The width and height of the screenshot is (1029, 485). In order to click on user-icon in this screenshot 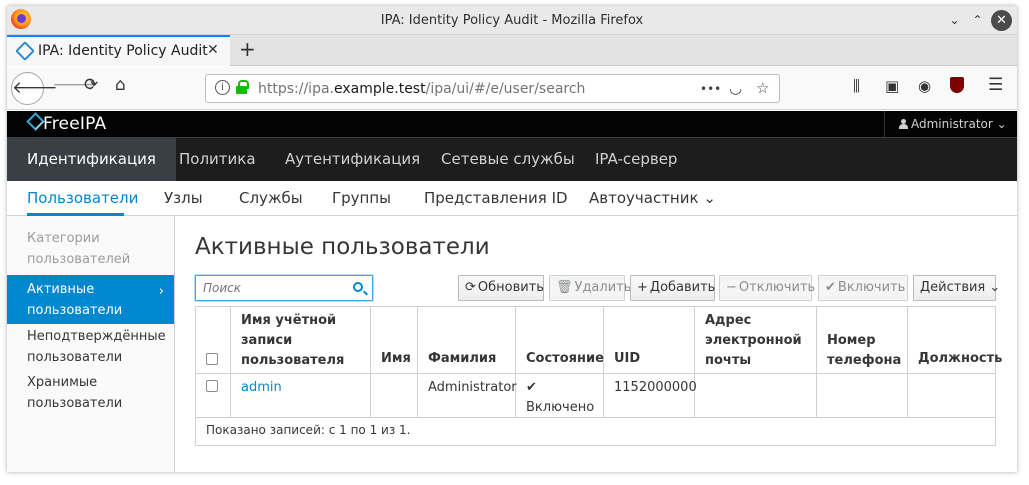, I will do `click(903, 124)`.